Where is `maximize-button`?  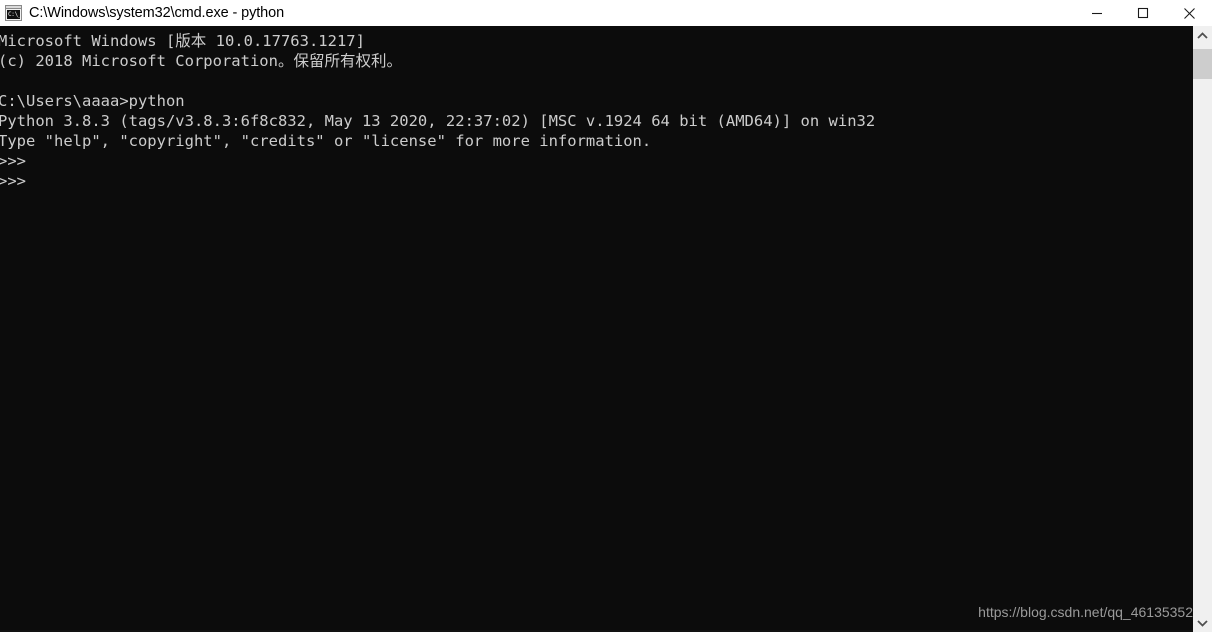 maximize-button is located at coordinates (1143, 13).